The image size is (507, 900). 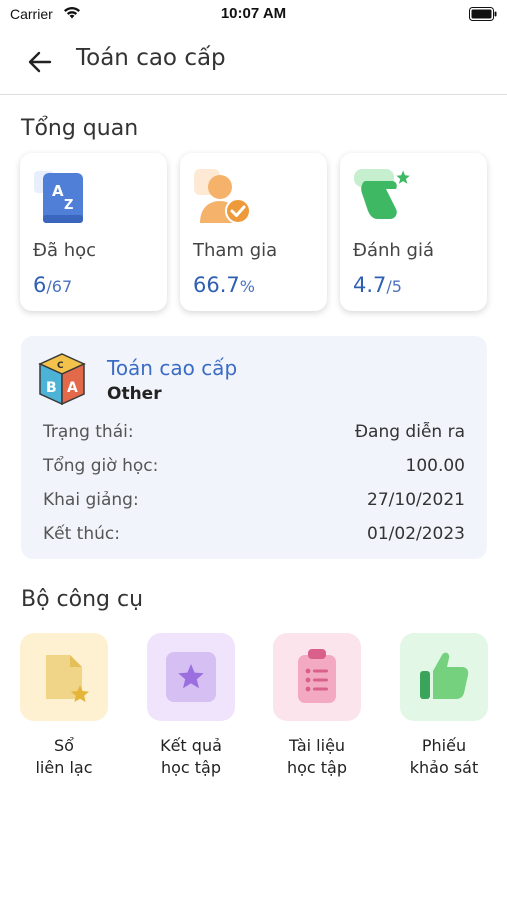 I want to click on user-check-icon, so click(x=221, y=196).